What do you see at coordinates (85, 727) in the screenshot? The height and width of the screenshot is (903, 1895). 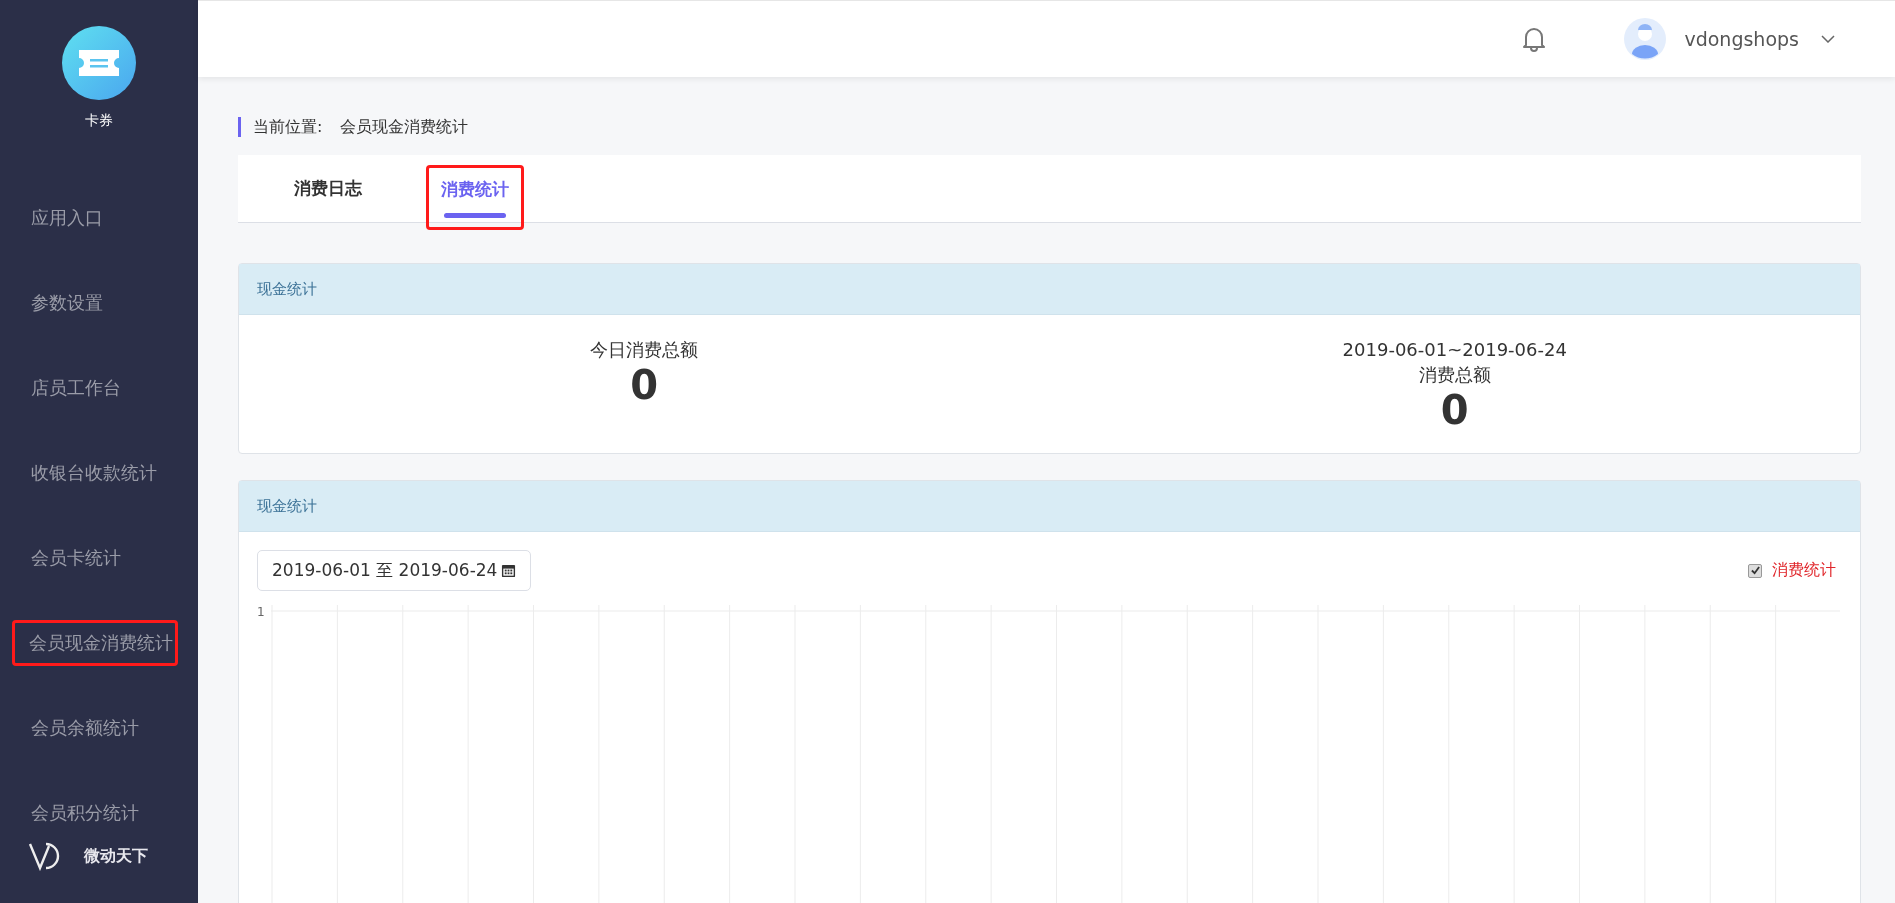 I see `sidebar-item: 会员余额统计` at bounding box center [85, 727].